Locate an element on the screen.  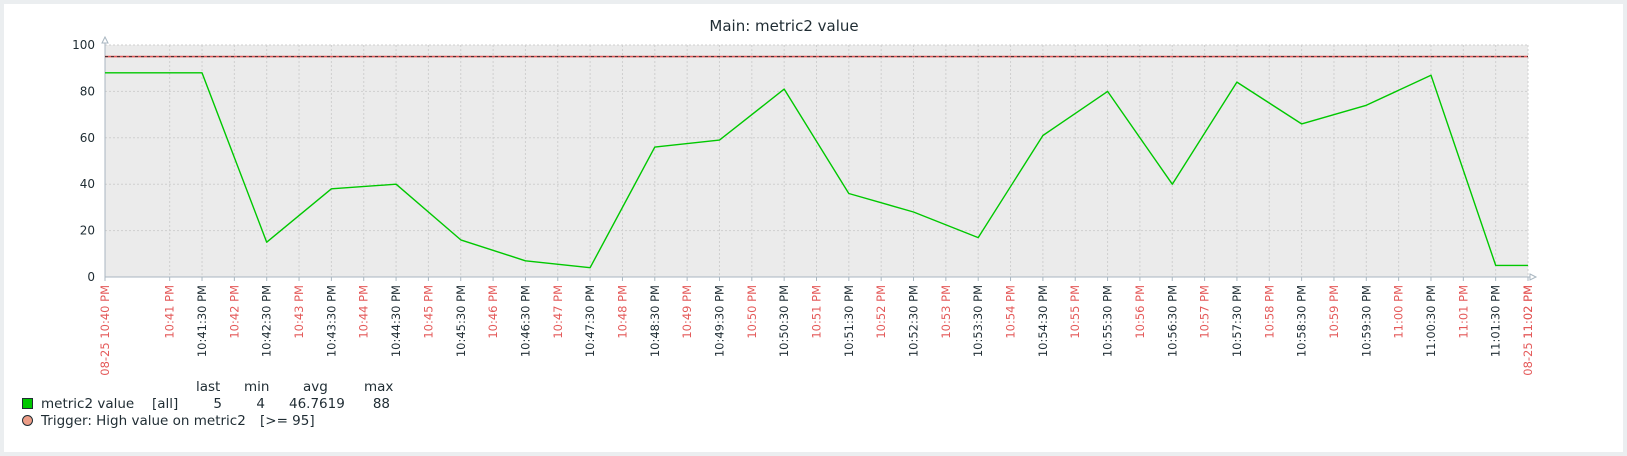
x-tick-label: 08-25 11:02 PM is located at coordinates (1528, 330).